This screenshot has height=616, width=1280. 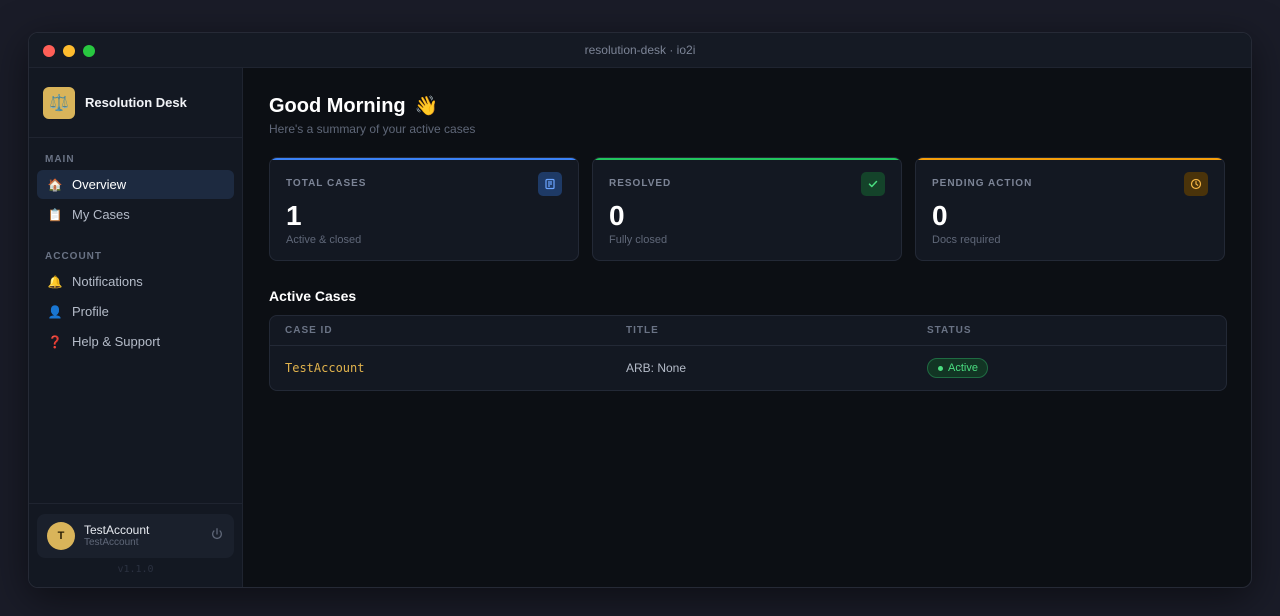 I want to click on title-bar: resolution-desk · io2i, so click(x=640, y=50).